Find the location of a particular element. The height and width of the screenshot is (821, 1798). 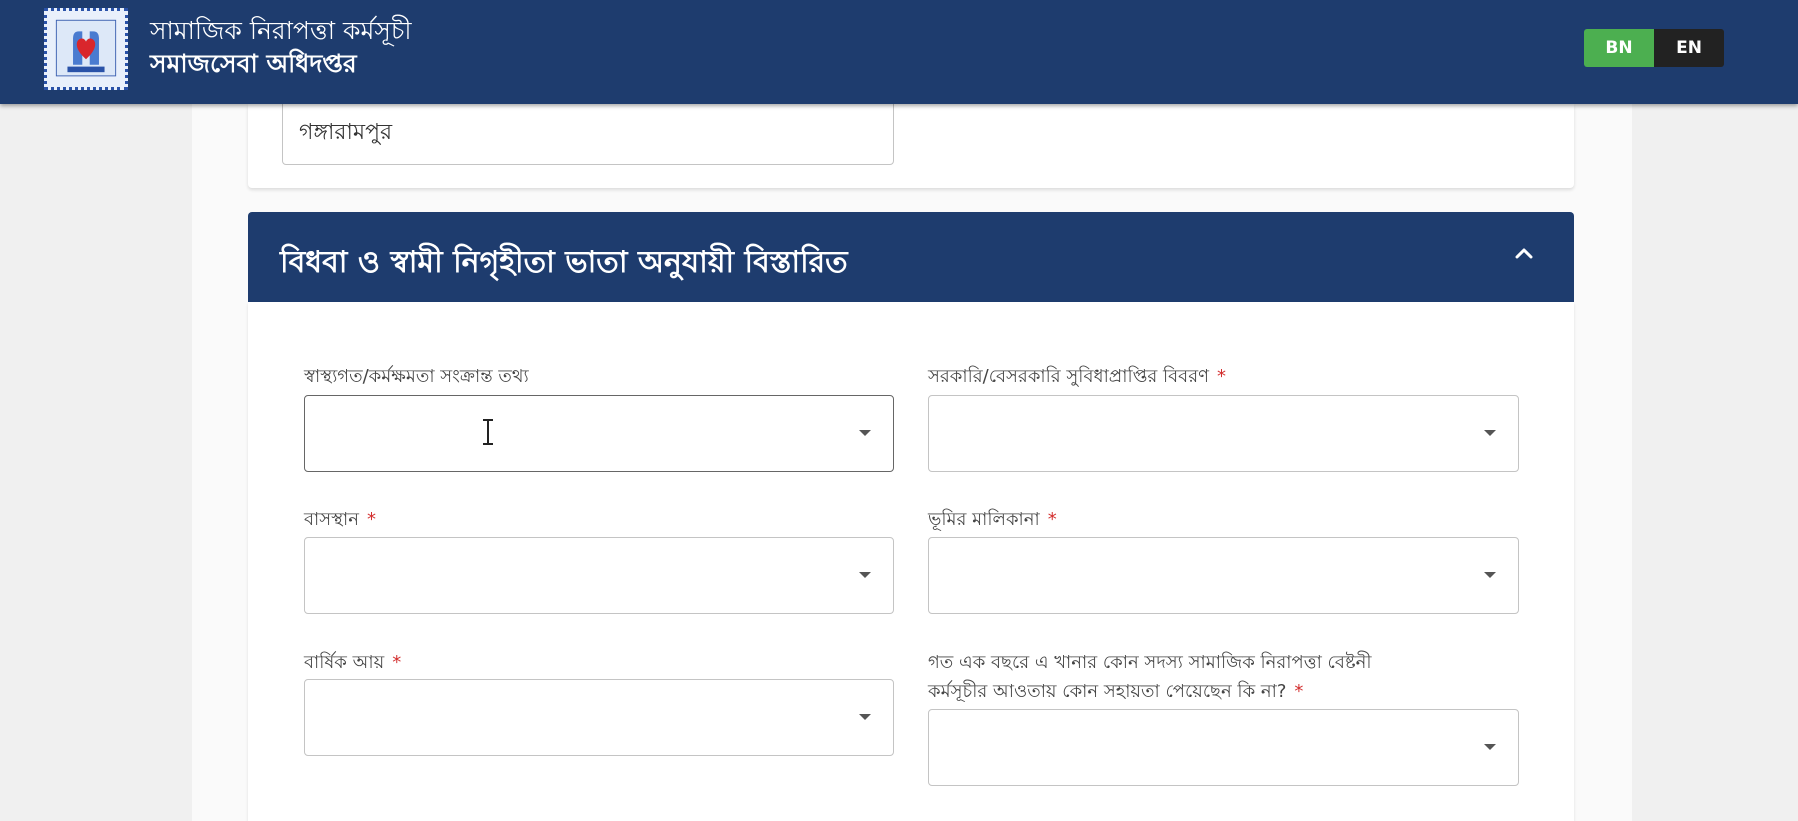

language-toggle: BN EN is located at coordinates (1654, 48).